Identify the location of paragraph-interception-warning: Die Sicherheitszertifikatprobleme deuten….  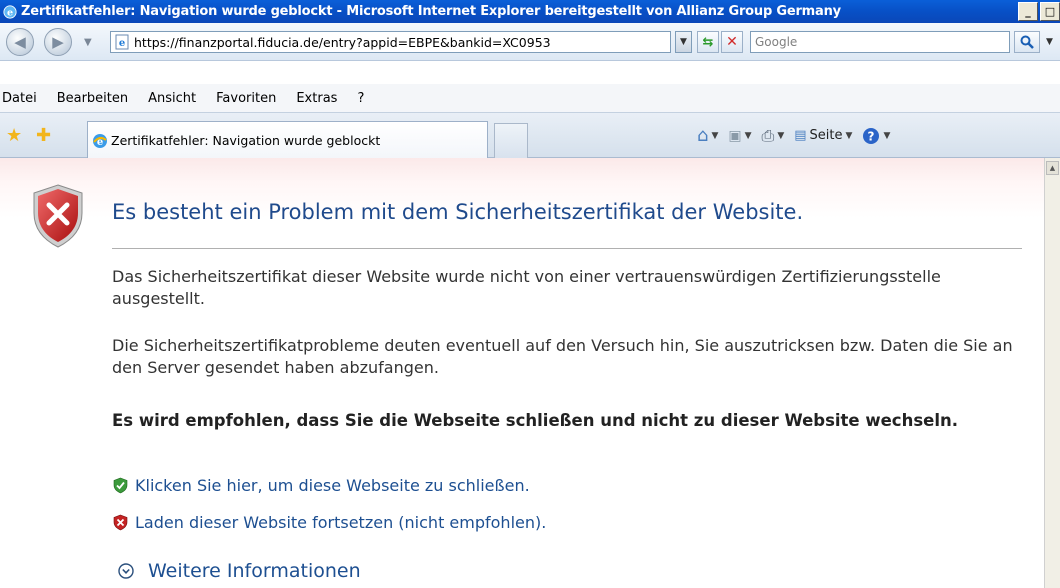
(562, 356).